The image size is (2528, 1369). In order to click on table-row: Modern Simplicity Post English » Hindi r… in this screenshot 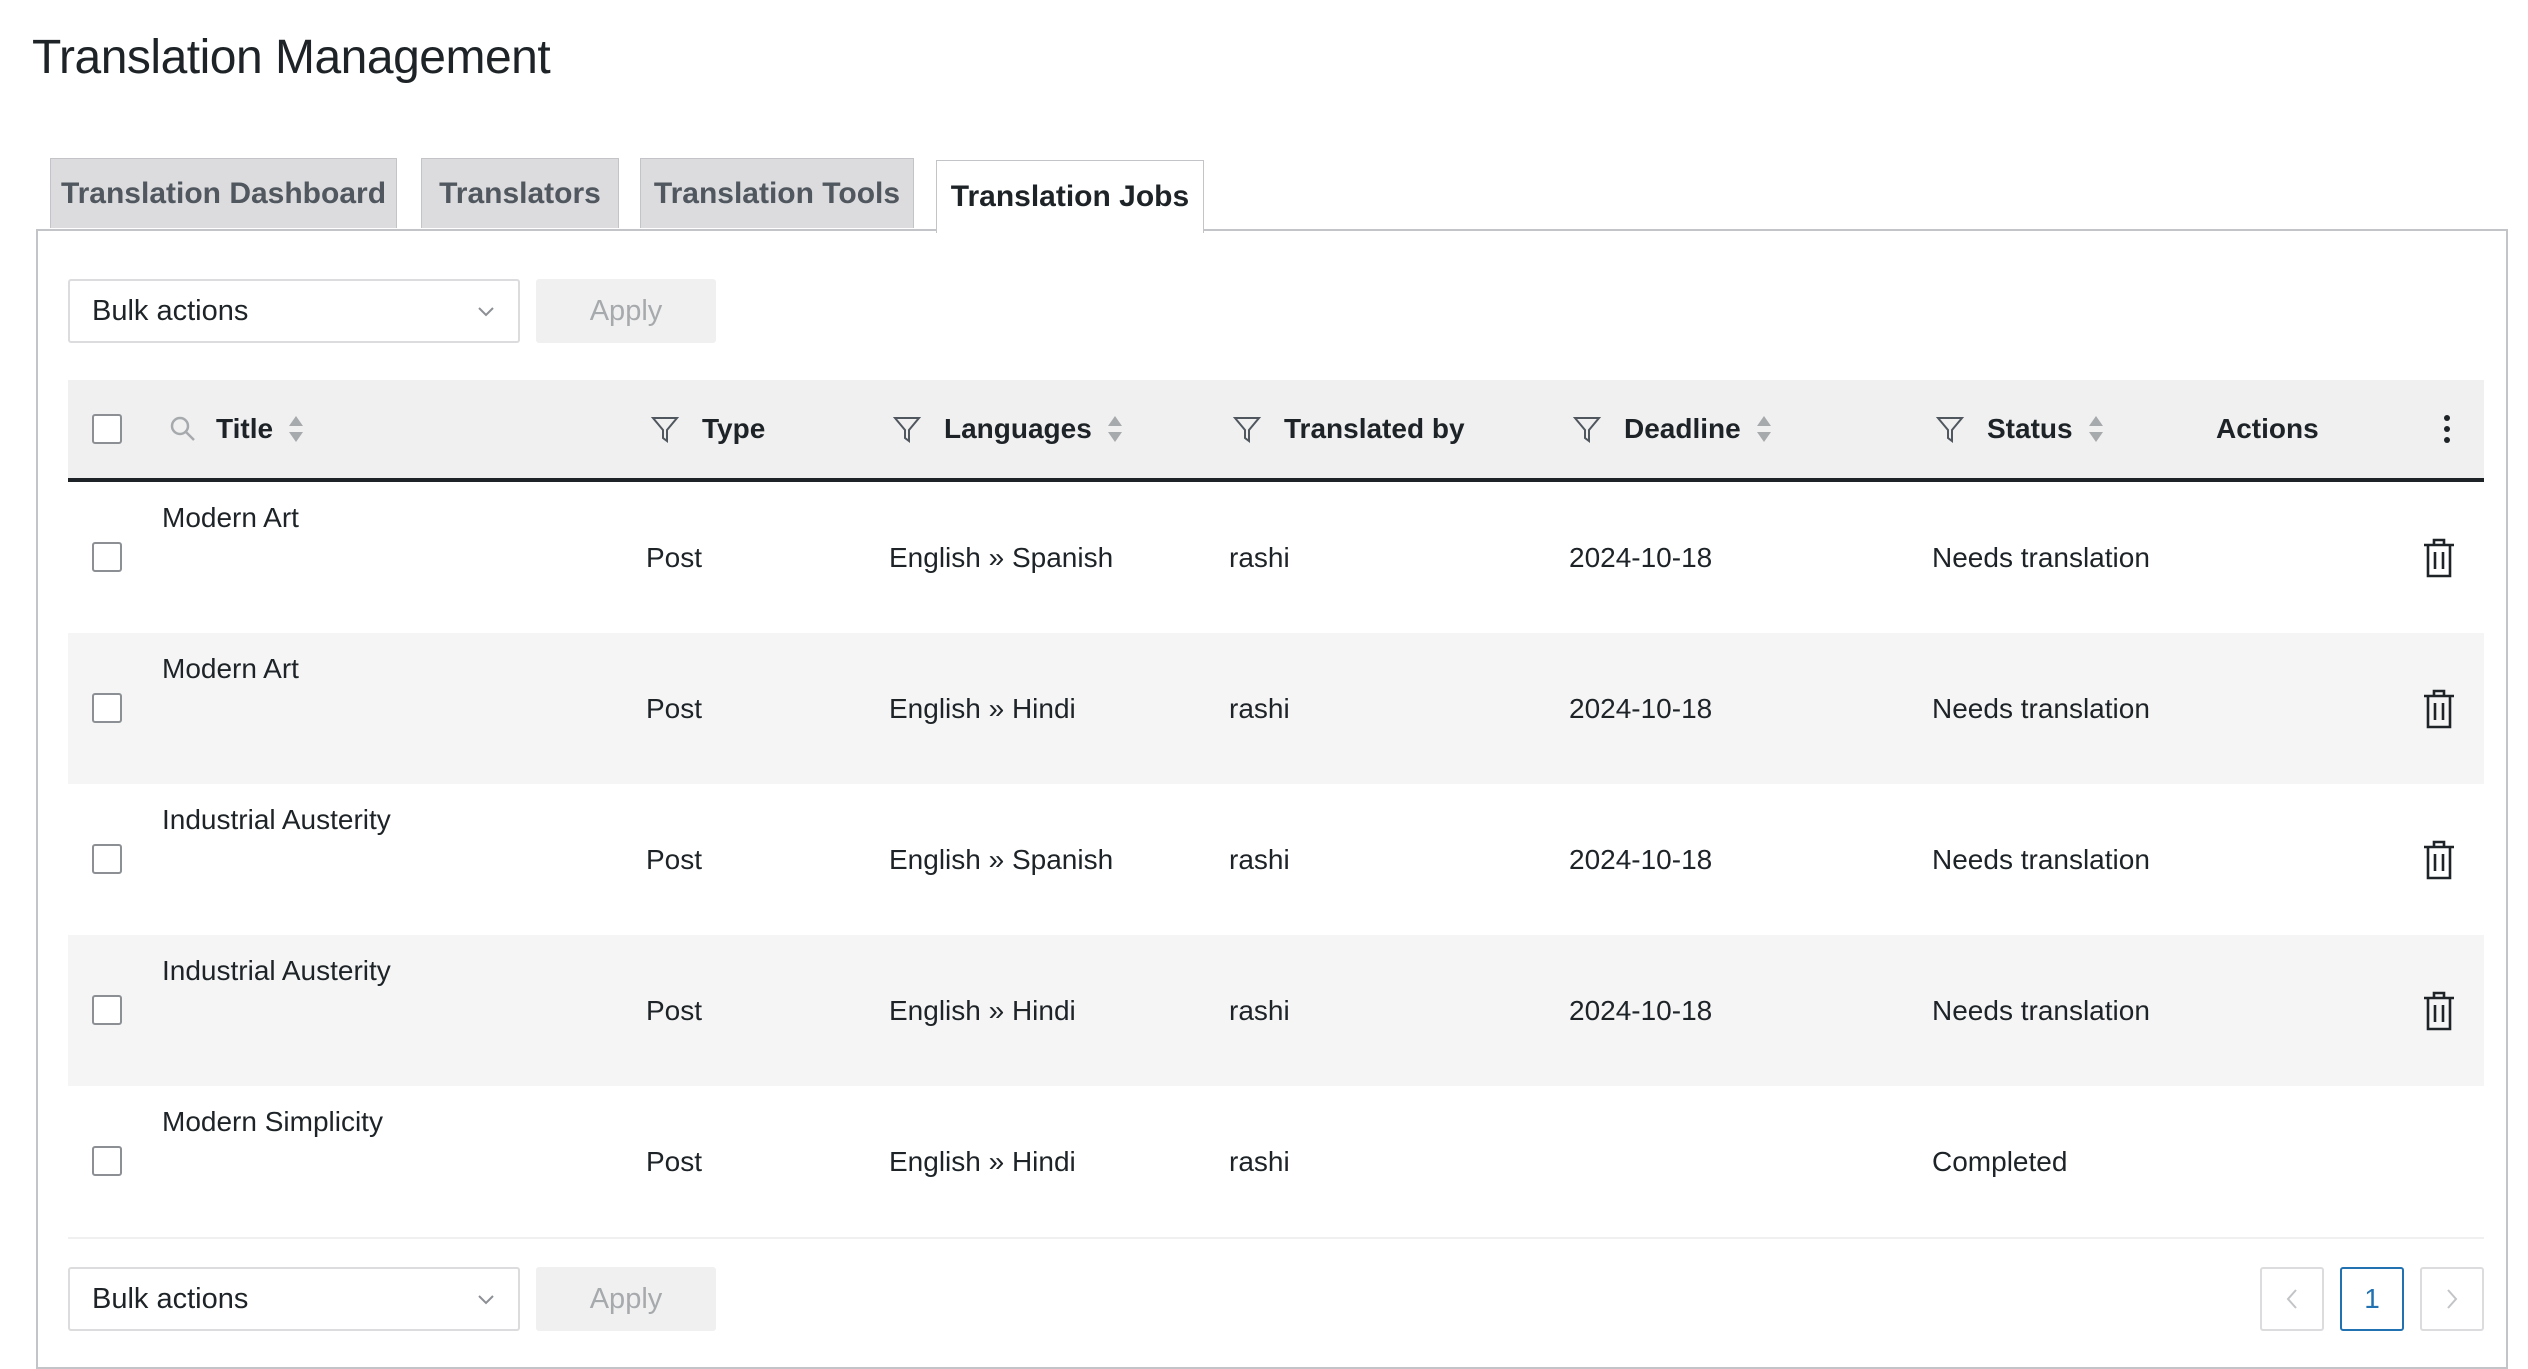, I will do `click(1276, 1162)`.